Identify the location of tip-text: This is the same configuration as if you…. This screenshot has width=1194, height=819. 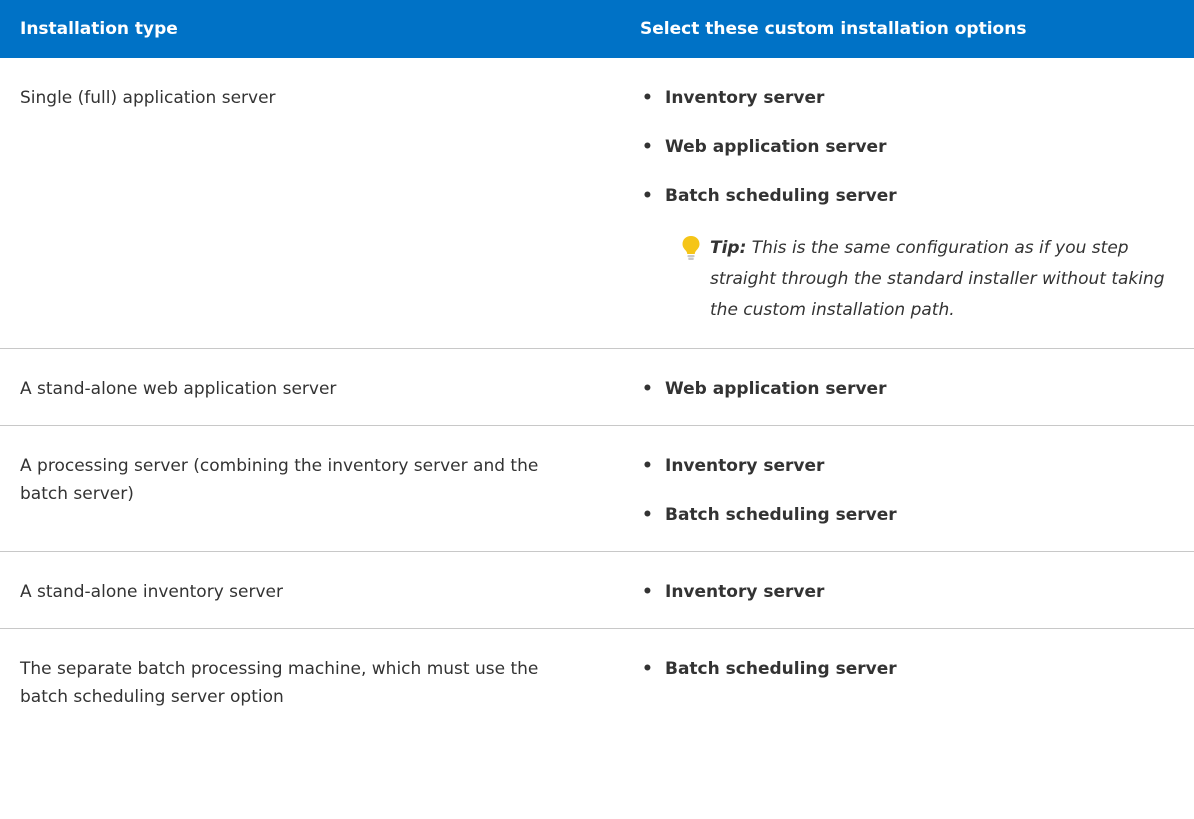
(937, 279).